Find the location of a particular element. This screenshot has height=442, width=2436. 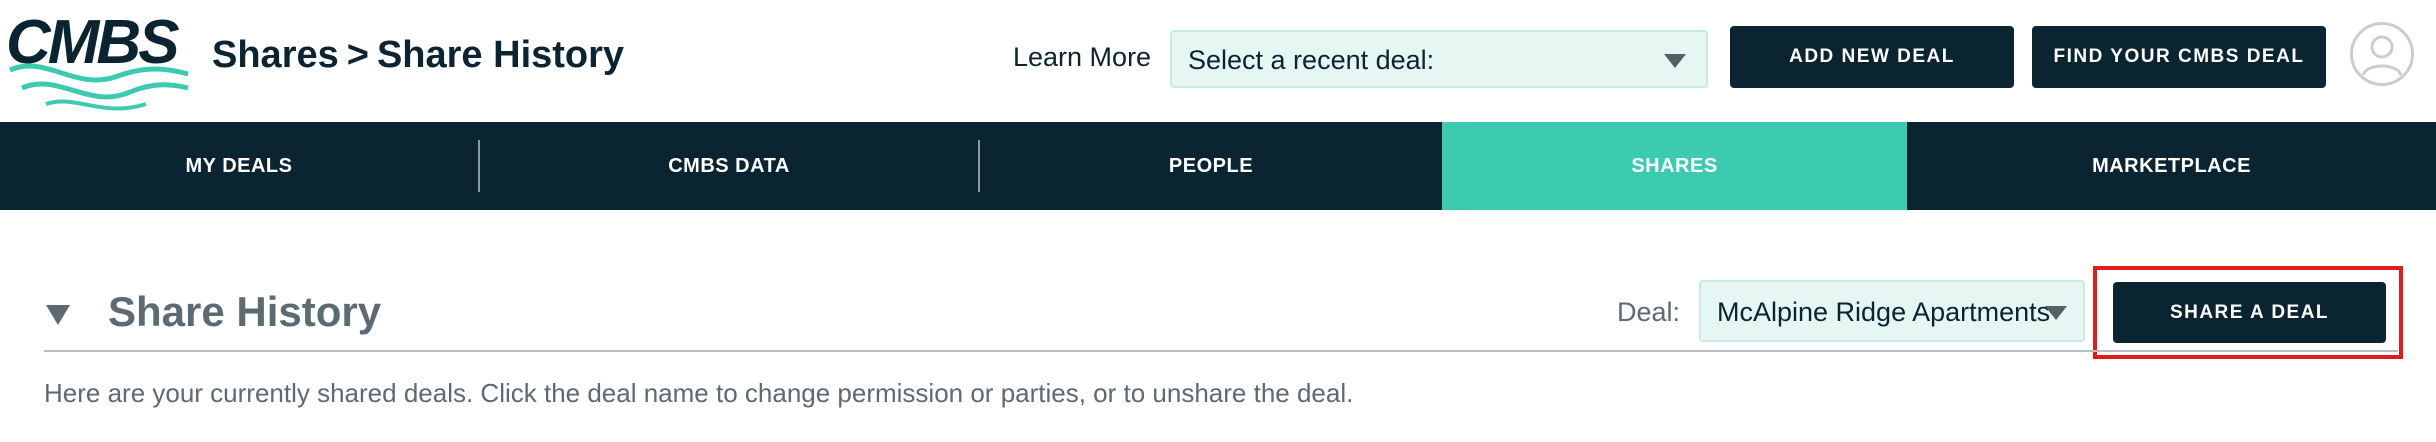

recent-deal-select-value: Select a recent deal: is located at coordinates (1311, 60).